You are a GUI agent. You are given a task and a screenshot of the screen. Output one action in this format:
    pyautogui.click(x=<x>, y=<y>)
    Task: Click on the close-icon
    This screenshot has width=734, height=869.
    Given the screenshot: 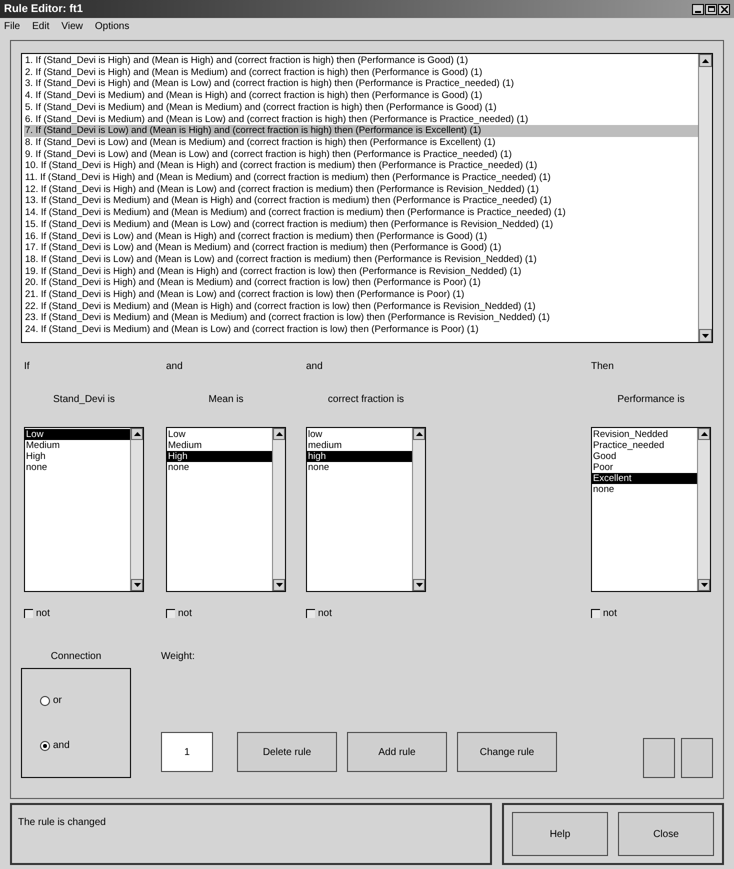 What is the action you would take?
    pyautogui.click(x=724, y=9)
    